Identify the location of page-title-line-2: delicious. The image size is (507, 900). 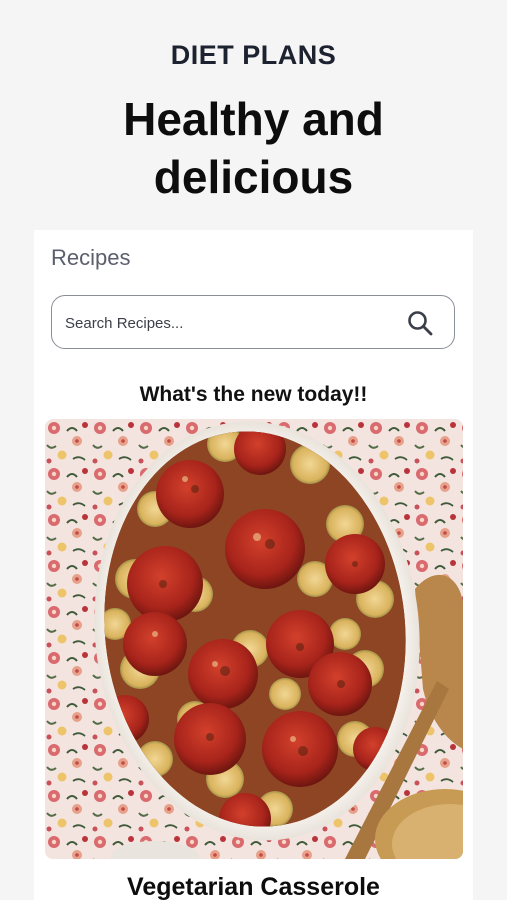
(253, 177).